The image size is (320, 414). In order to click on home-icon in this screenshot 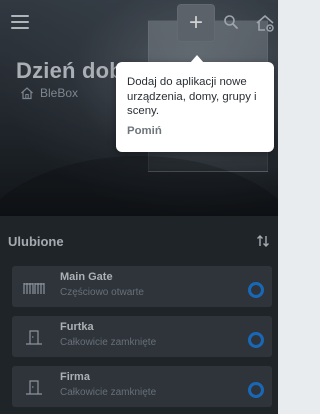, I will do `click(27, 93)`.